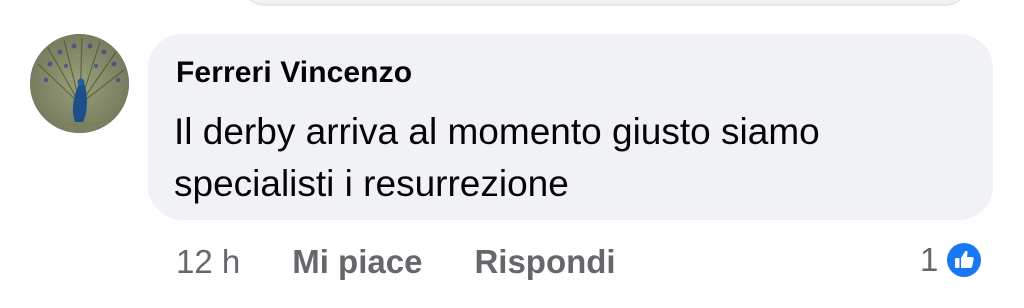 Image resolution: width=1024 pixels, height=308 pixels. Describe the element at coordinates (544, 262) in the screenshot. I see `reply-button: Rispondi` at that location.